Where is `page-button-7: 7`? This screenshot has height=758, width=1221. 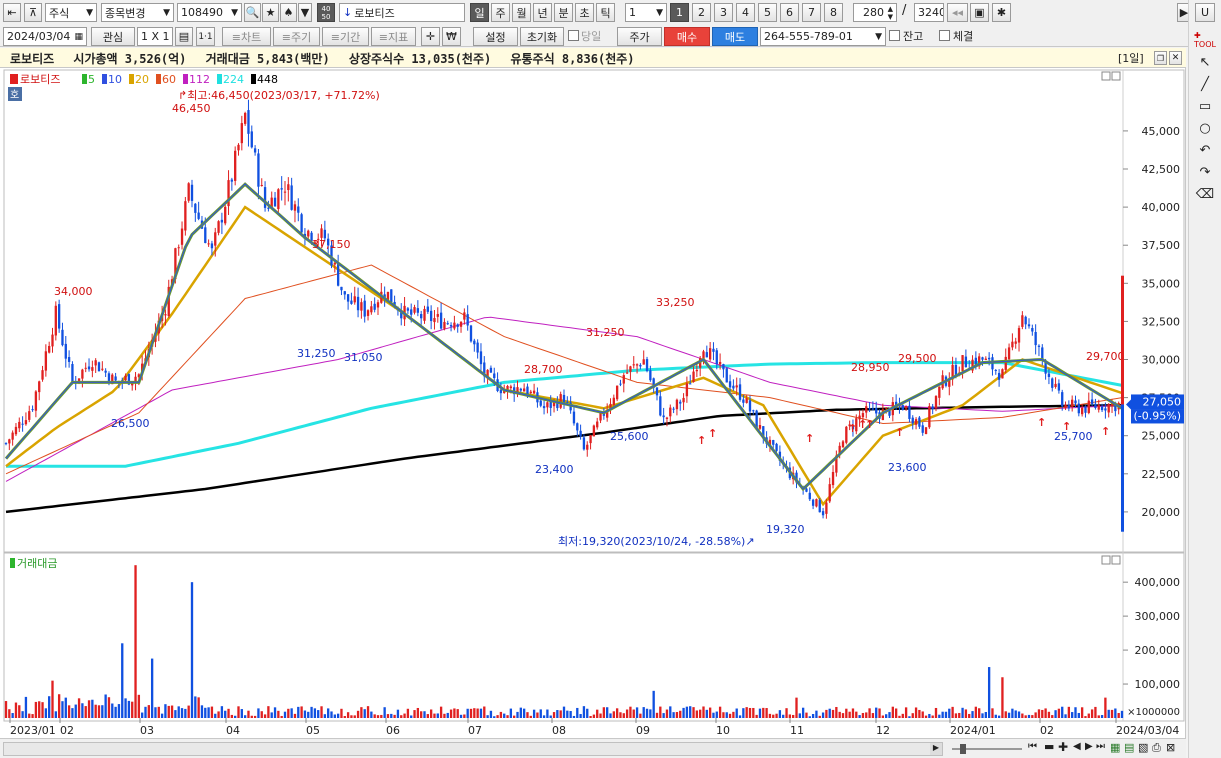
page-button-7: 7 is located at coordinates (811, 12).